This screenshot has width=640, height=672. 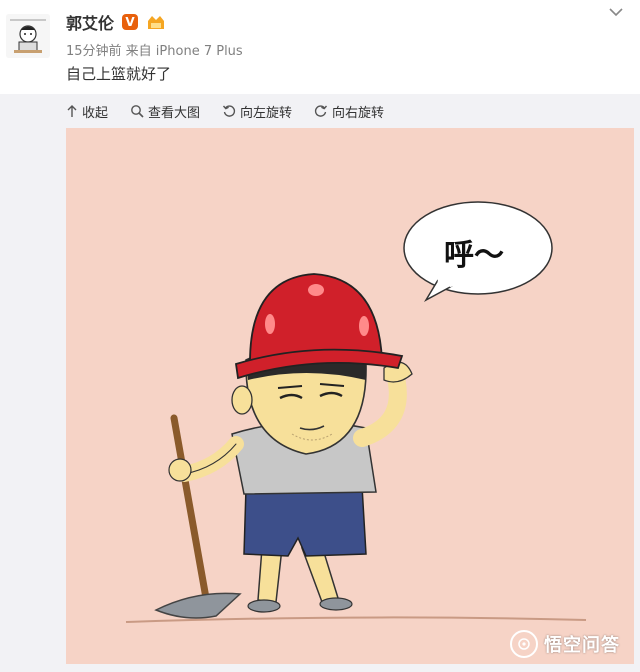 I want to click on view-large-button: 查看大图, so click(x=165, y=111).